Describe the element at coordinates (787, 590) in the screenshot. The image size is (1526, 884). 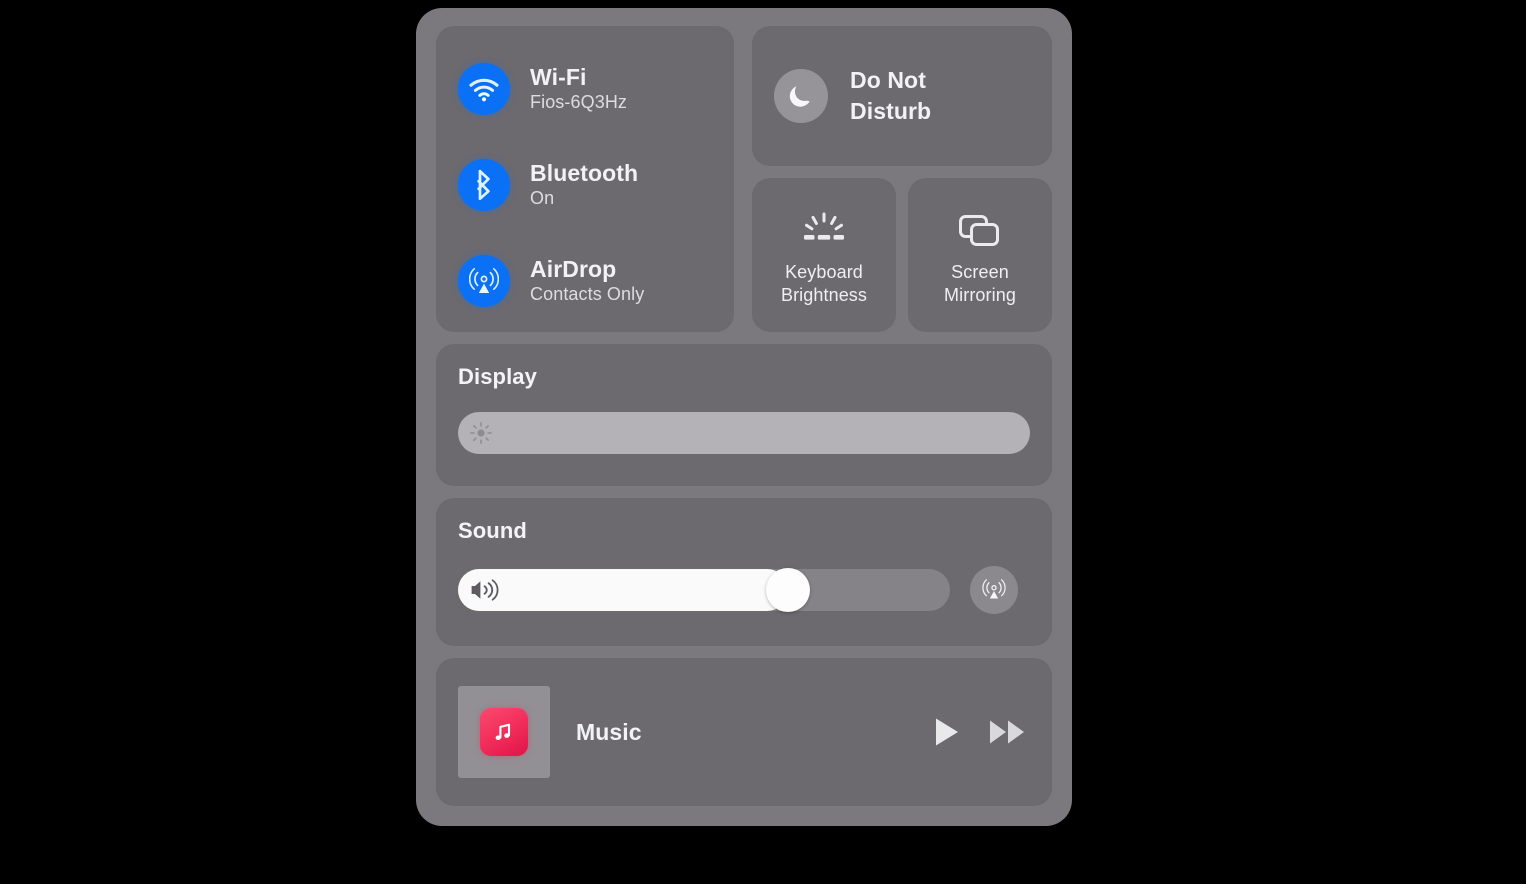
I see `sound-slider-thumb` at that location.